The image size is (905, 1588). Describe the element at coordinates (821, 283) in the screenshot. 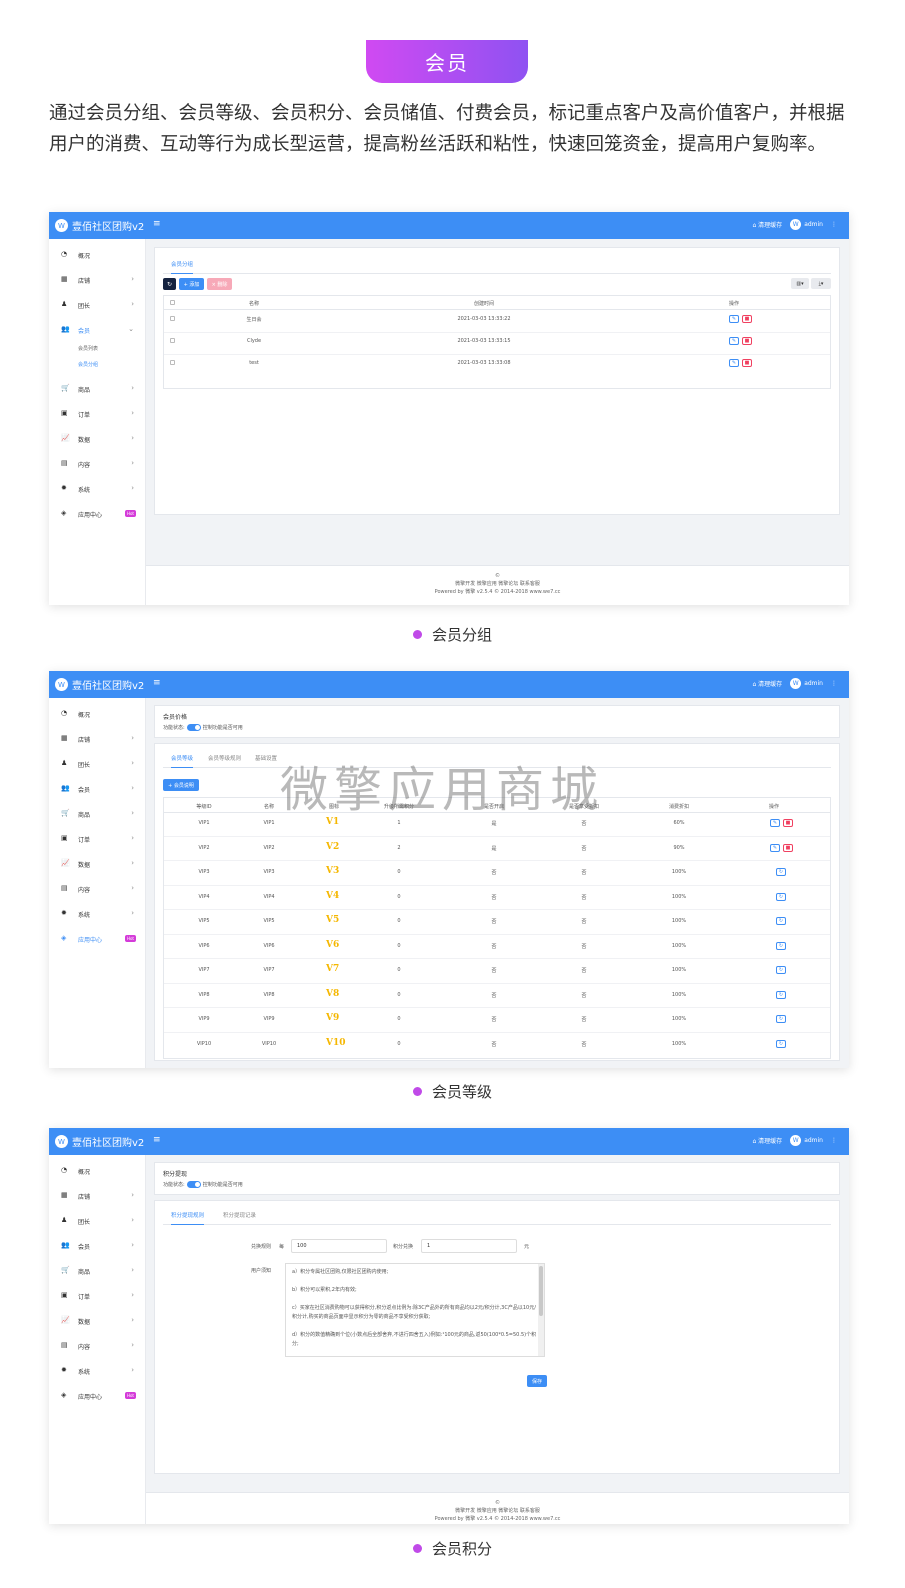

I see `export-icon: ⤓▾` at that location.